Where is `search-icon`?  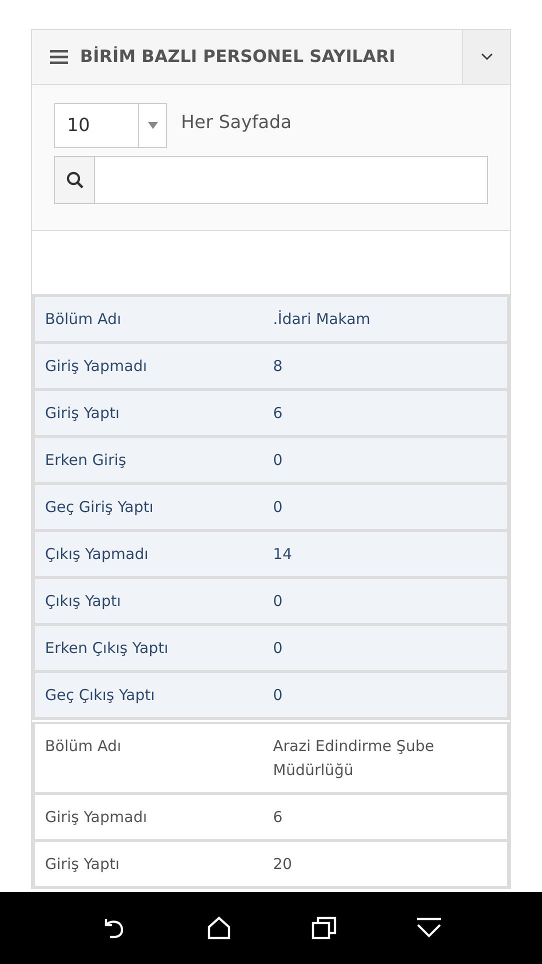
search-icon is located at coordinates (75, 180).